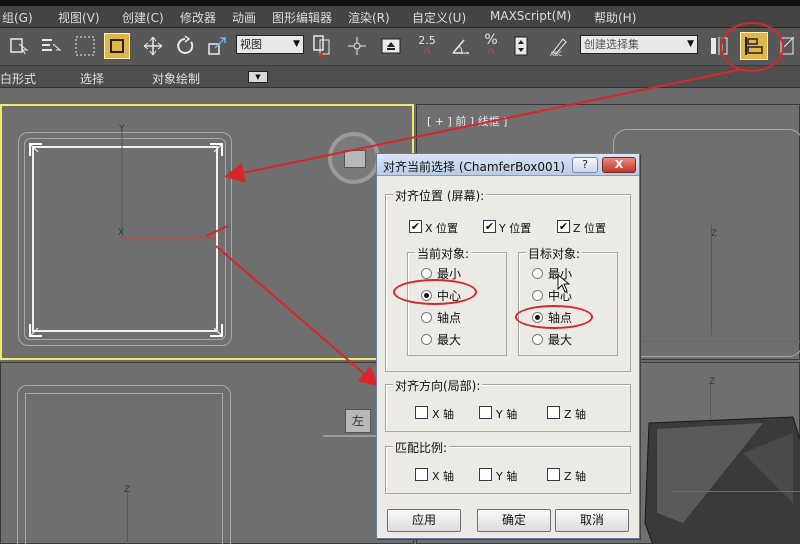  Describe the element at coordinates (560, 340) in the screenshot. I see `target-max-label: 最大` at that location.